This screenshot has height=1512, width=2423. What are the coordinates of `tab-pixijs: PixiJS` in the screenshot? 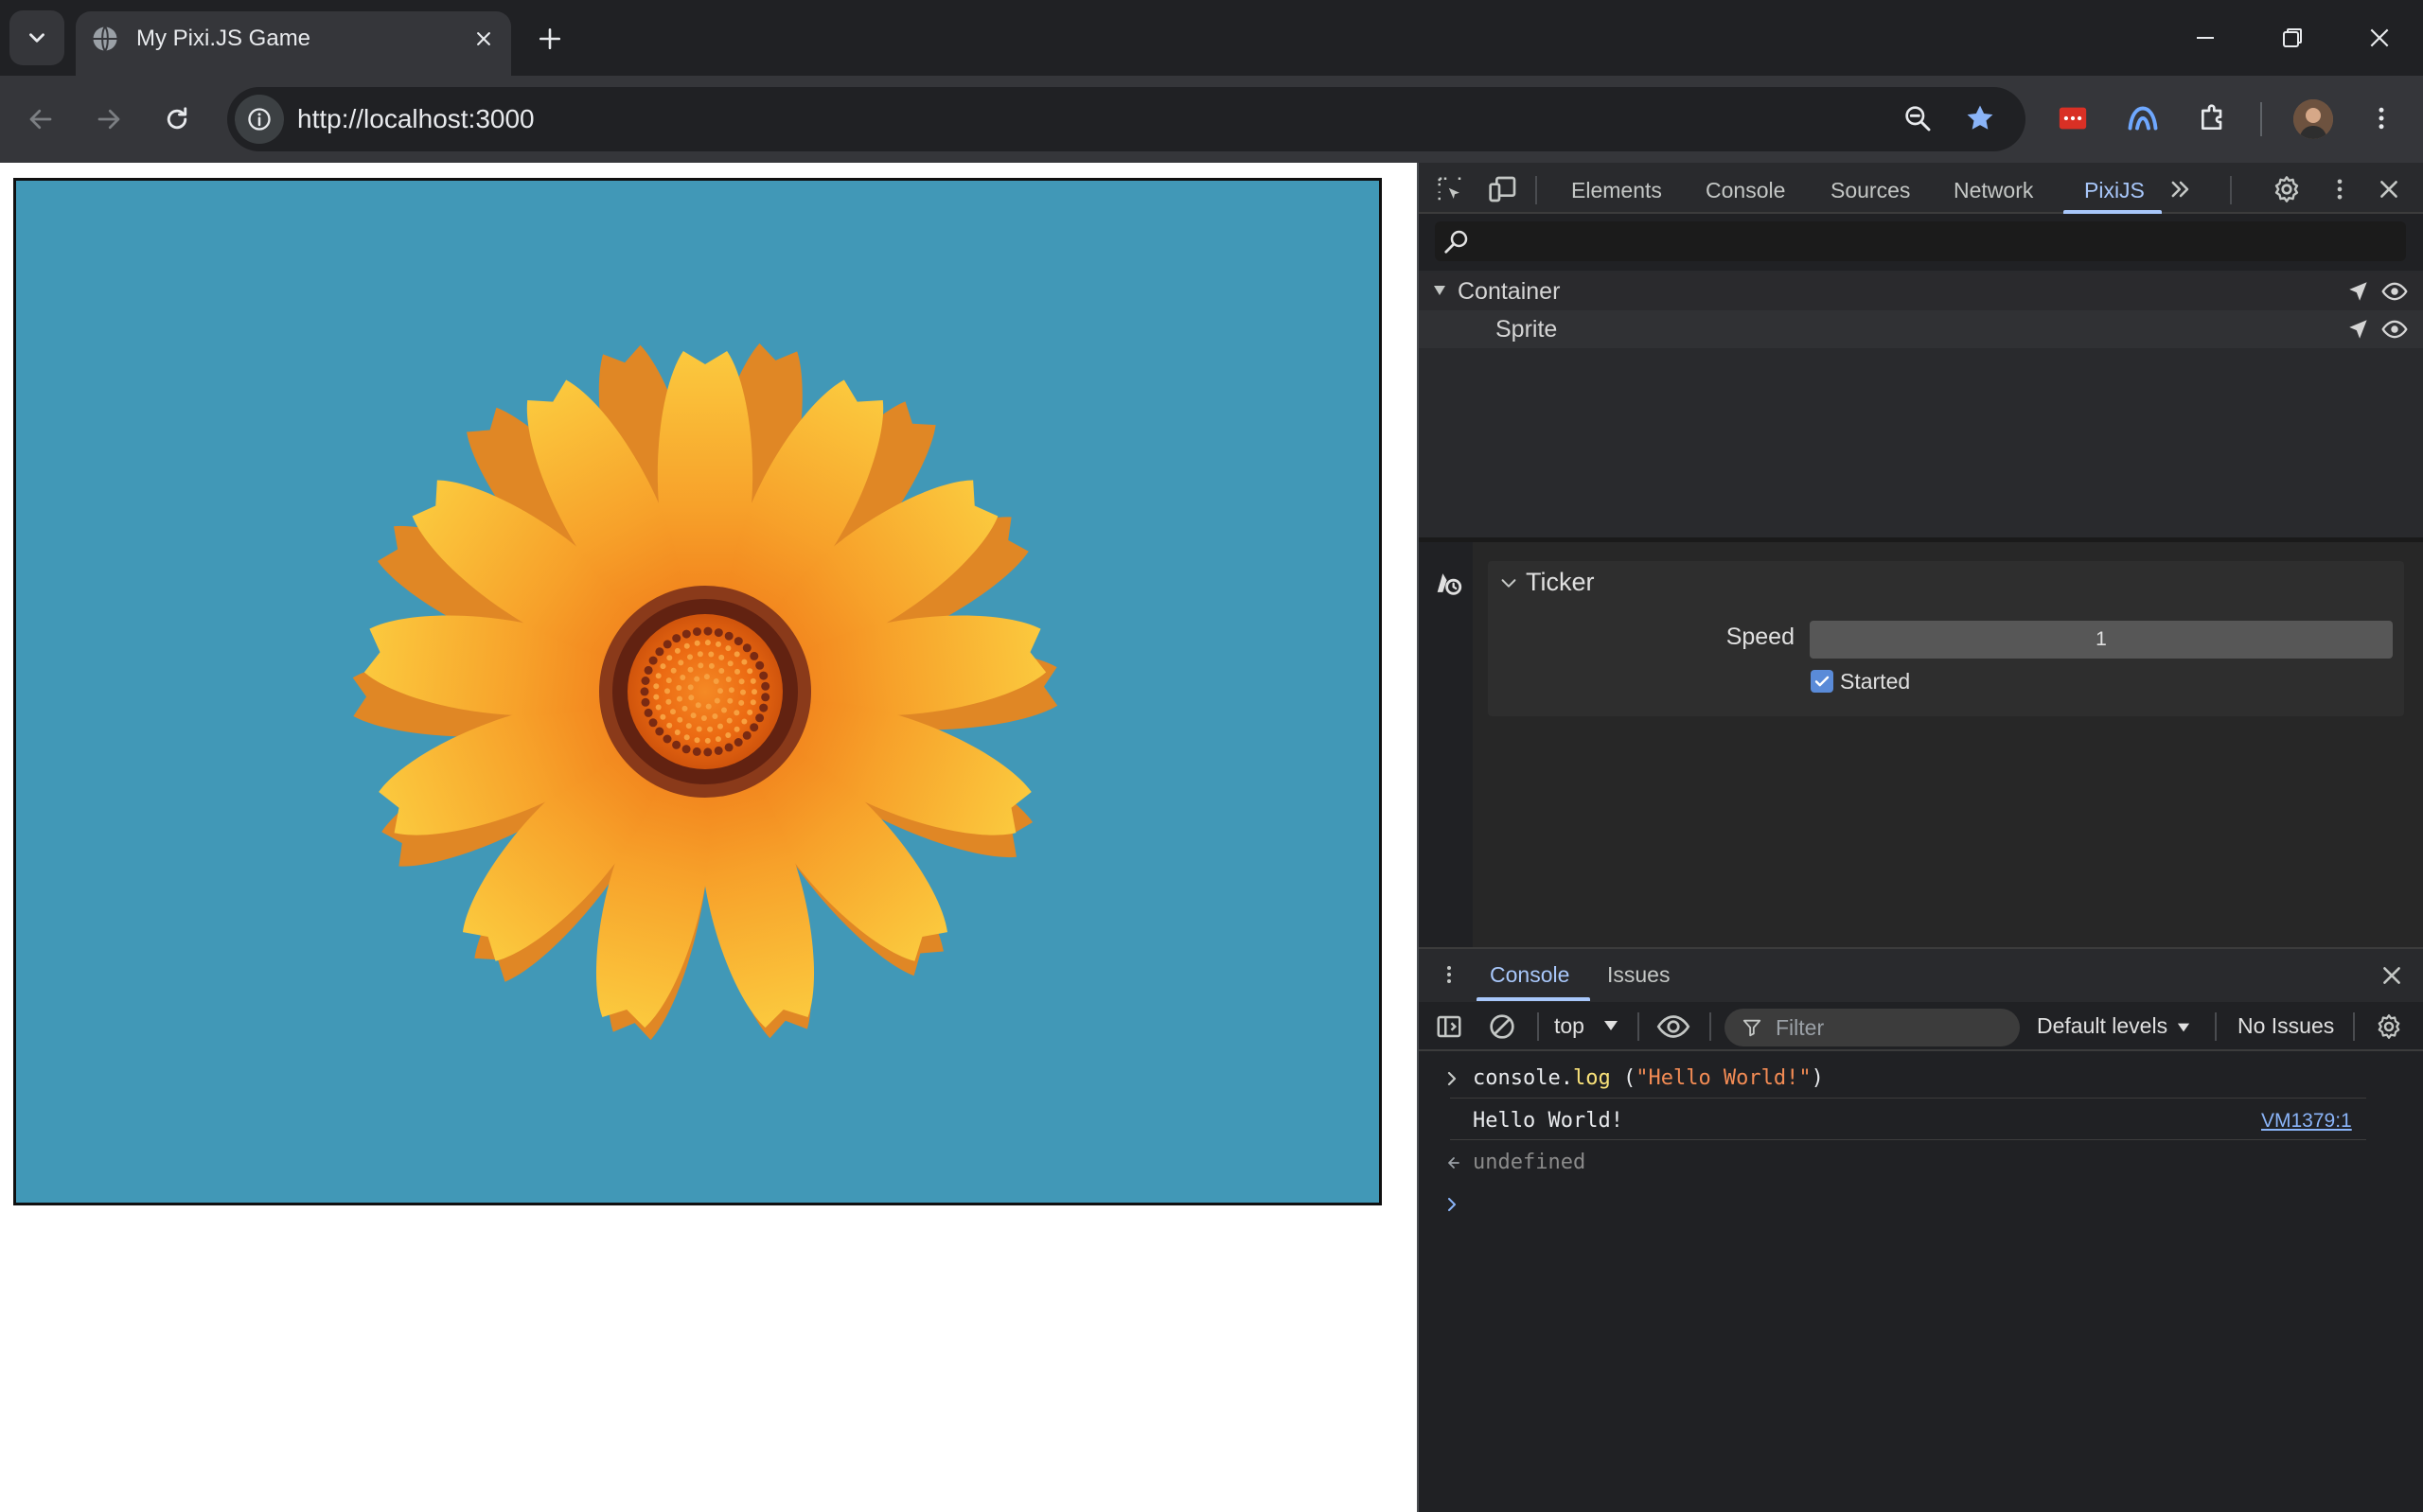 It's located at (2114, 190).